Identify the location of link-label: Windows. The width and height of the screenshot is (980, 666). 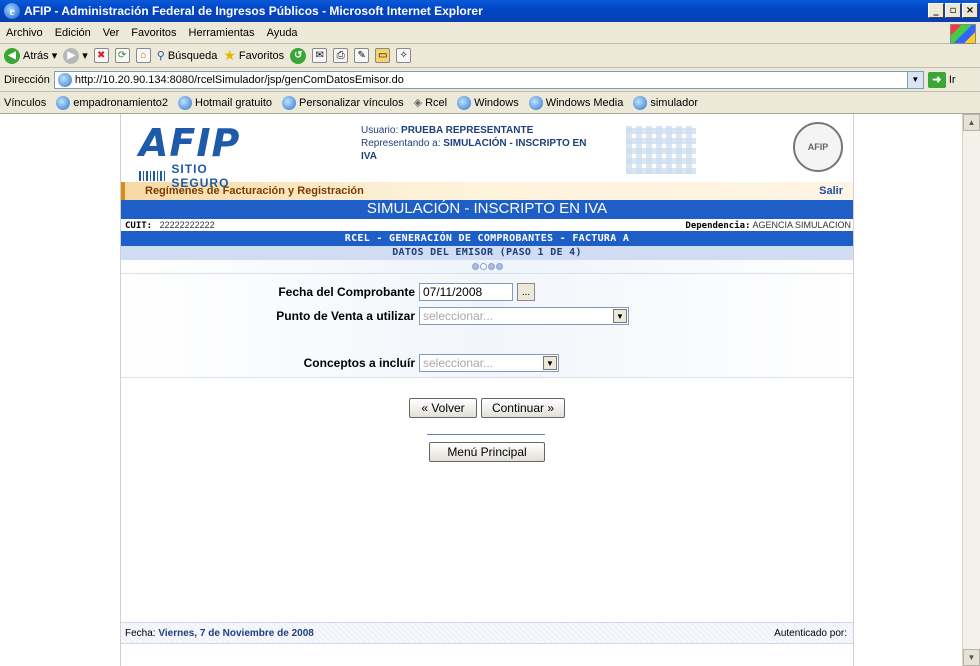
(496, 102).